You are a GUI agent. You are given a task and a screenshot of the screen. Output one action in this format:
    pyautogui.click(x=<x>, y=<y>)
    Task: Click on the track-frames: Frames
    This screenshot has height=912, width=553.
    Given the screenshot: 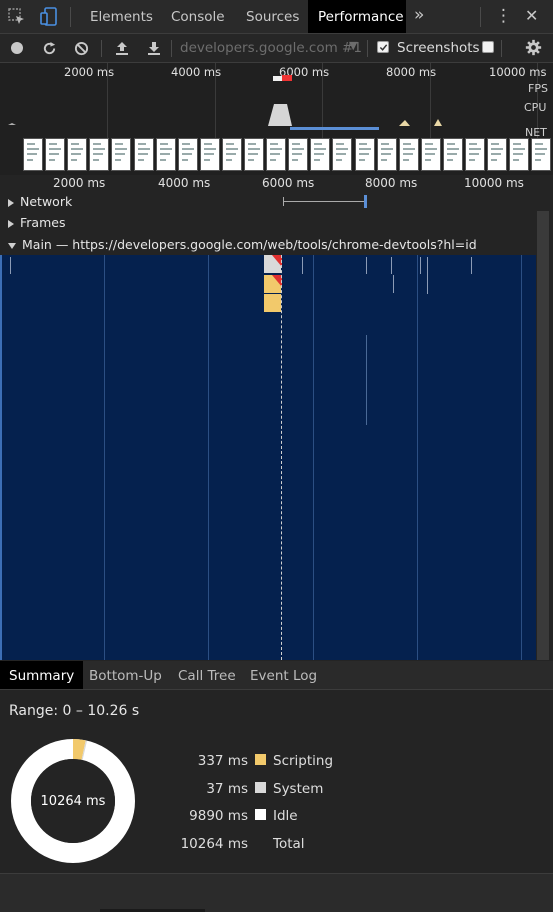 What is the action you would take?
    pyautogui.click(x=268, y=222)
    